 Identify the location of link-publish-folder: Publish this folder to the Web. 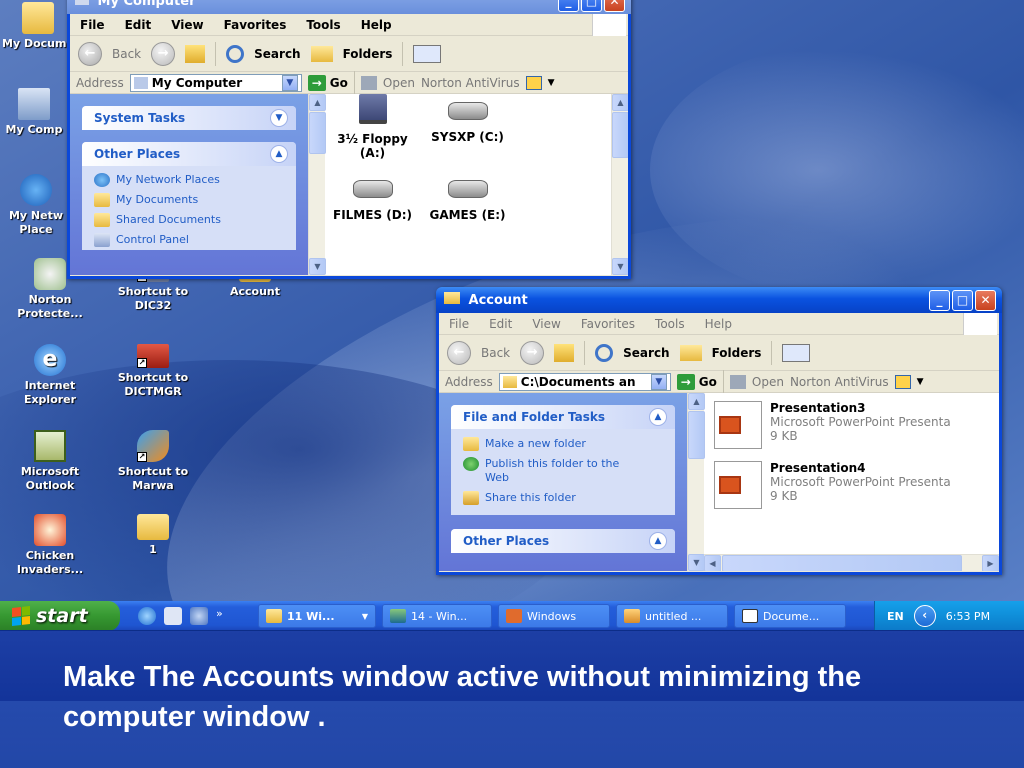
(563, 471).